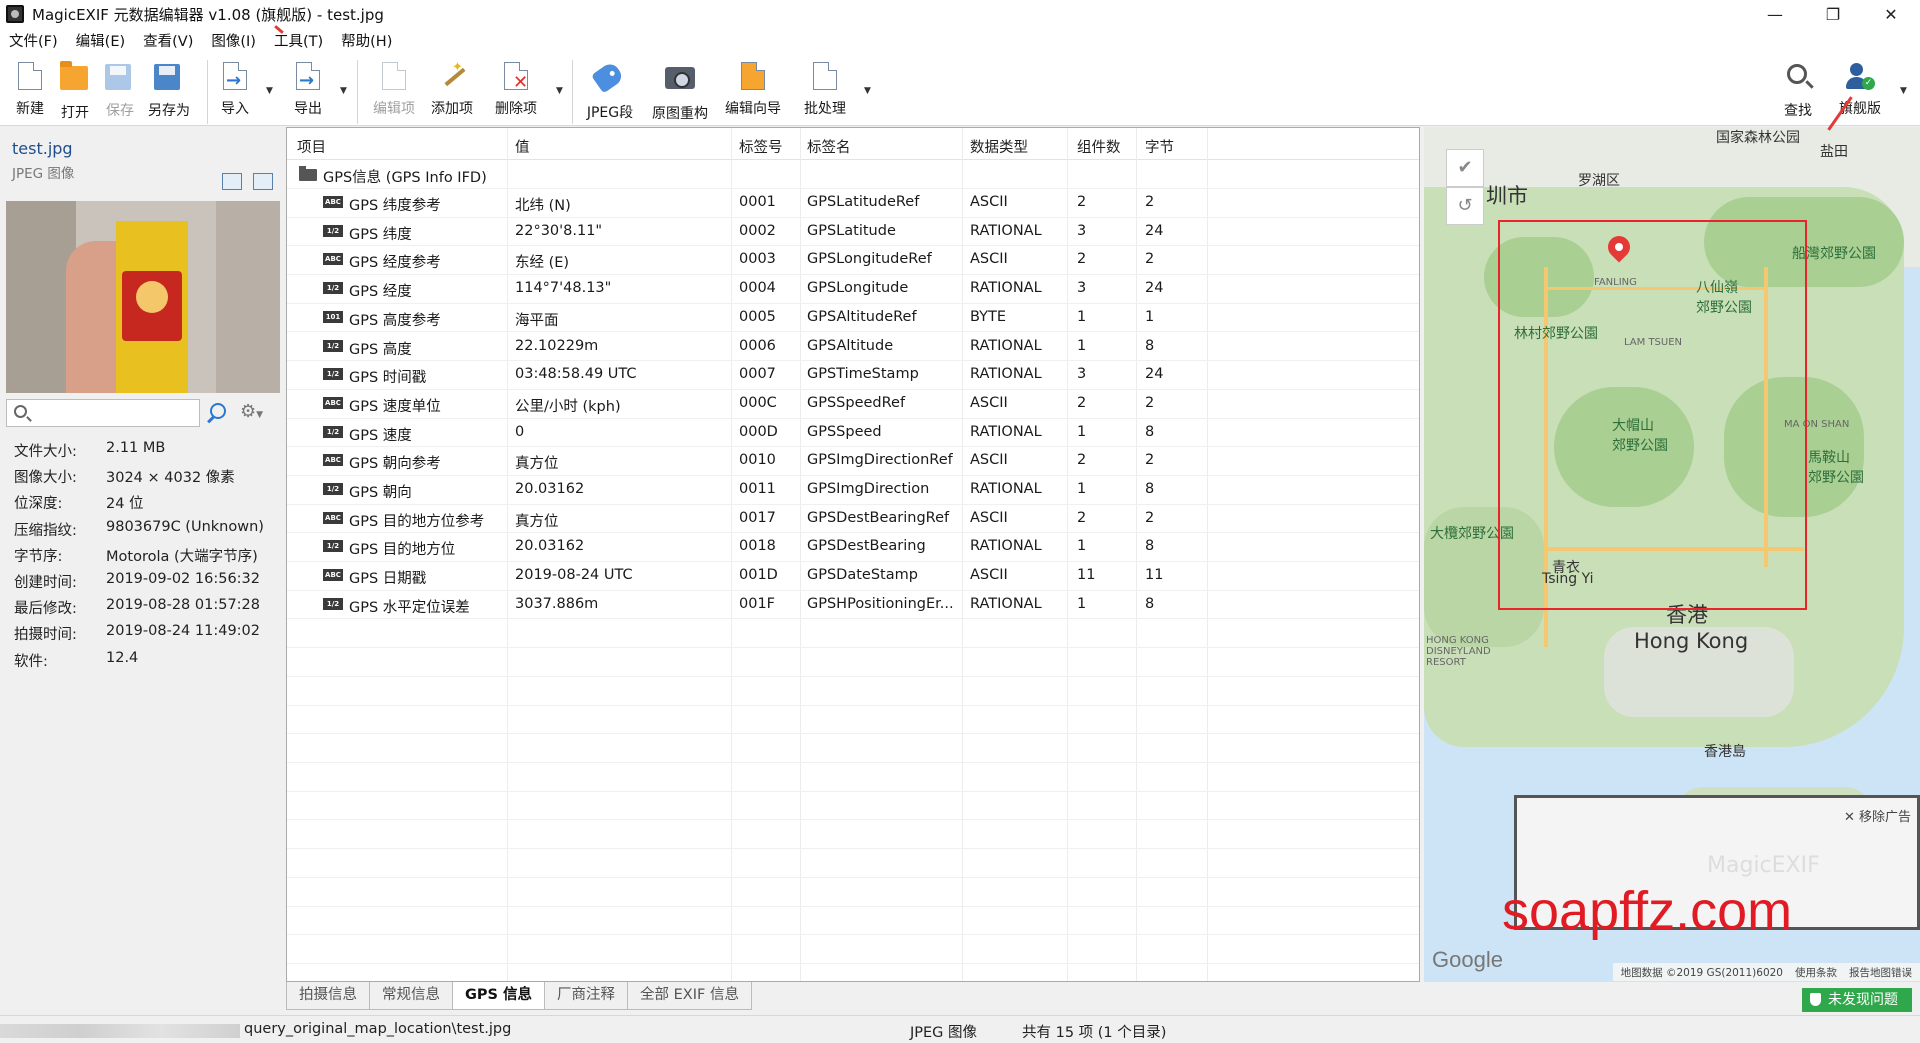  I want to click on col-header-value: 值, so click(522, 146).